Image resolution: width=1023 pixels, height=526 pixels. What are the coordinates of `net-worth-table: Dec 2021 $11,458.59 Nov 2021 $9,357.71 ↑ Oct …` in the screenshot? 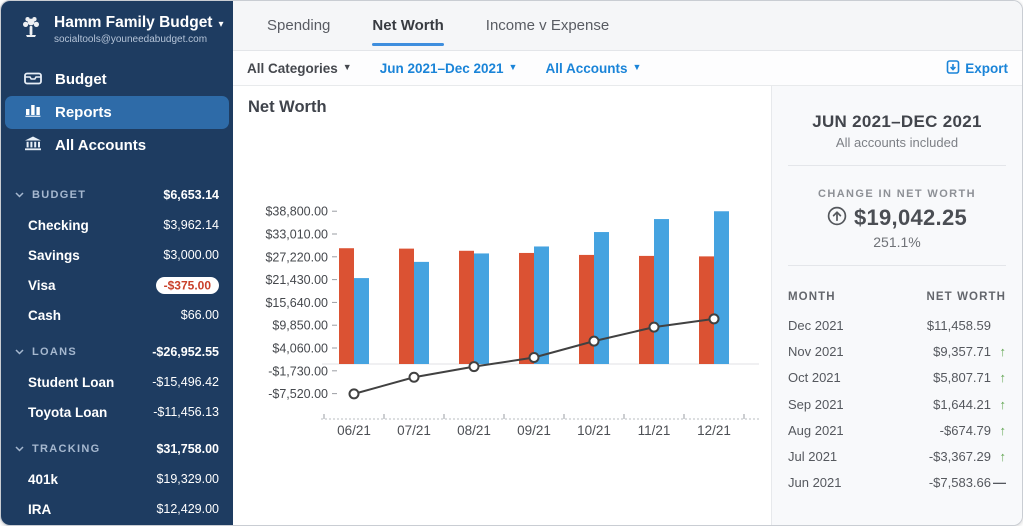 It's located at (897, 404).